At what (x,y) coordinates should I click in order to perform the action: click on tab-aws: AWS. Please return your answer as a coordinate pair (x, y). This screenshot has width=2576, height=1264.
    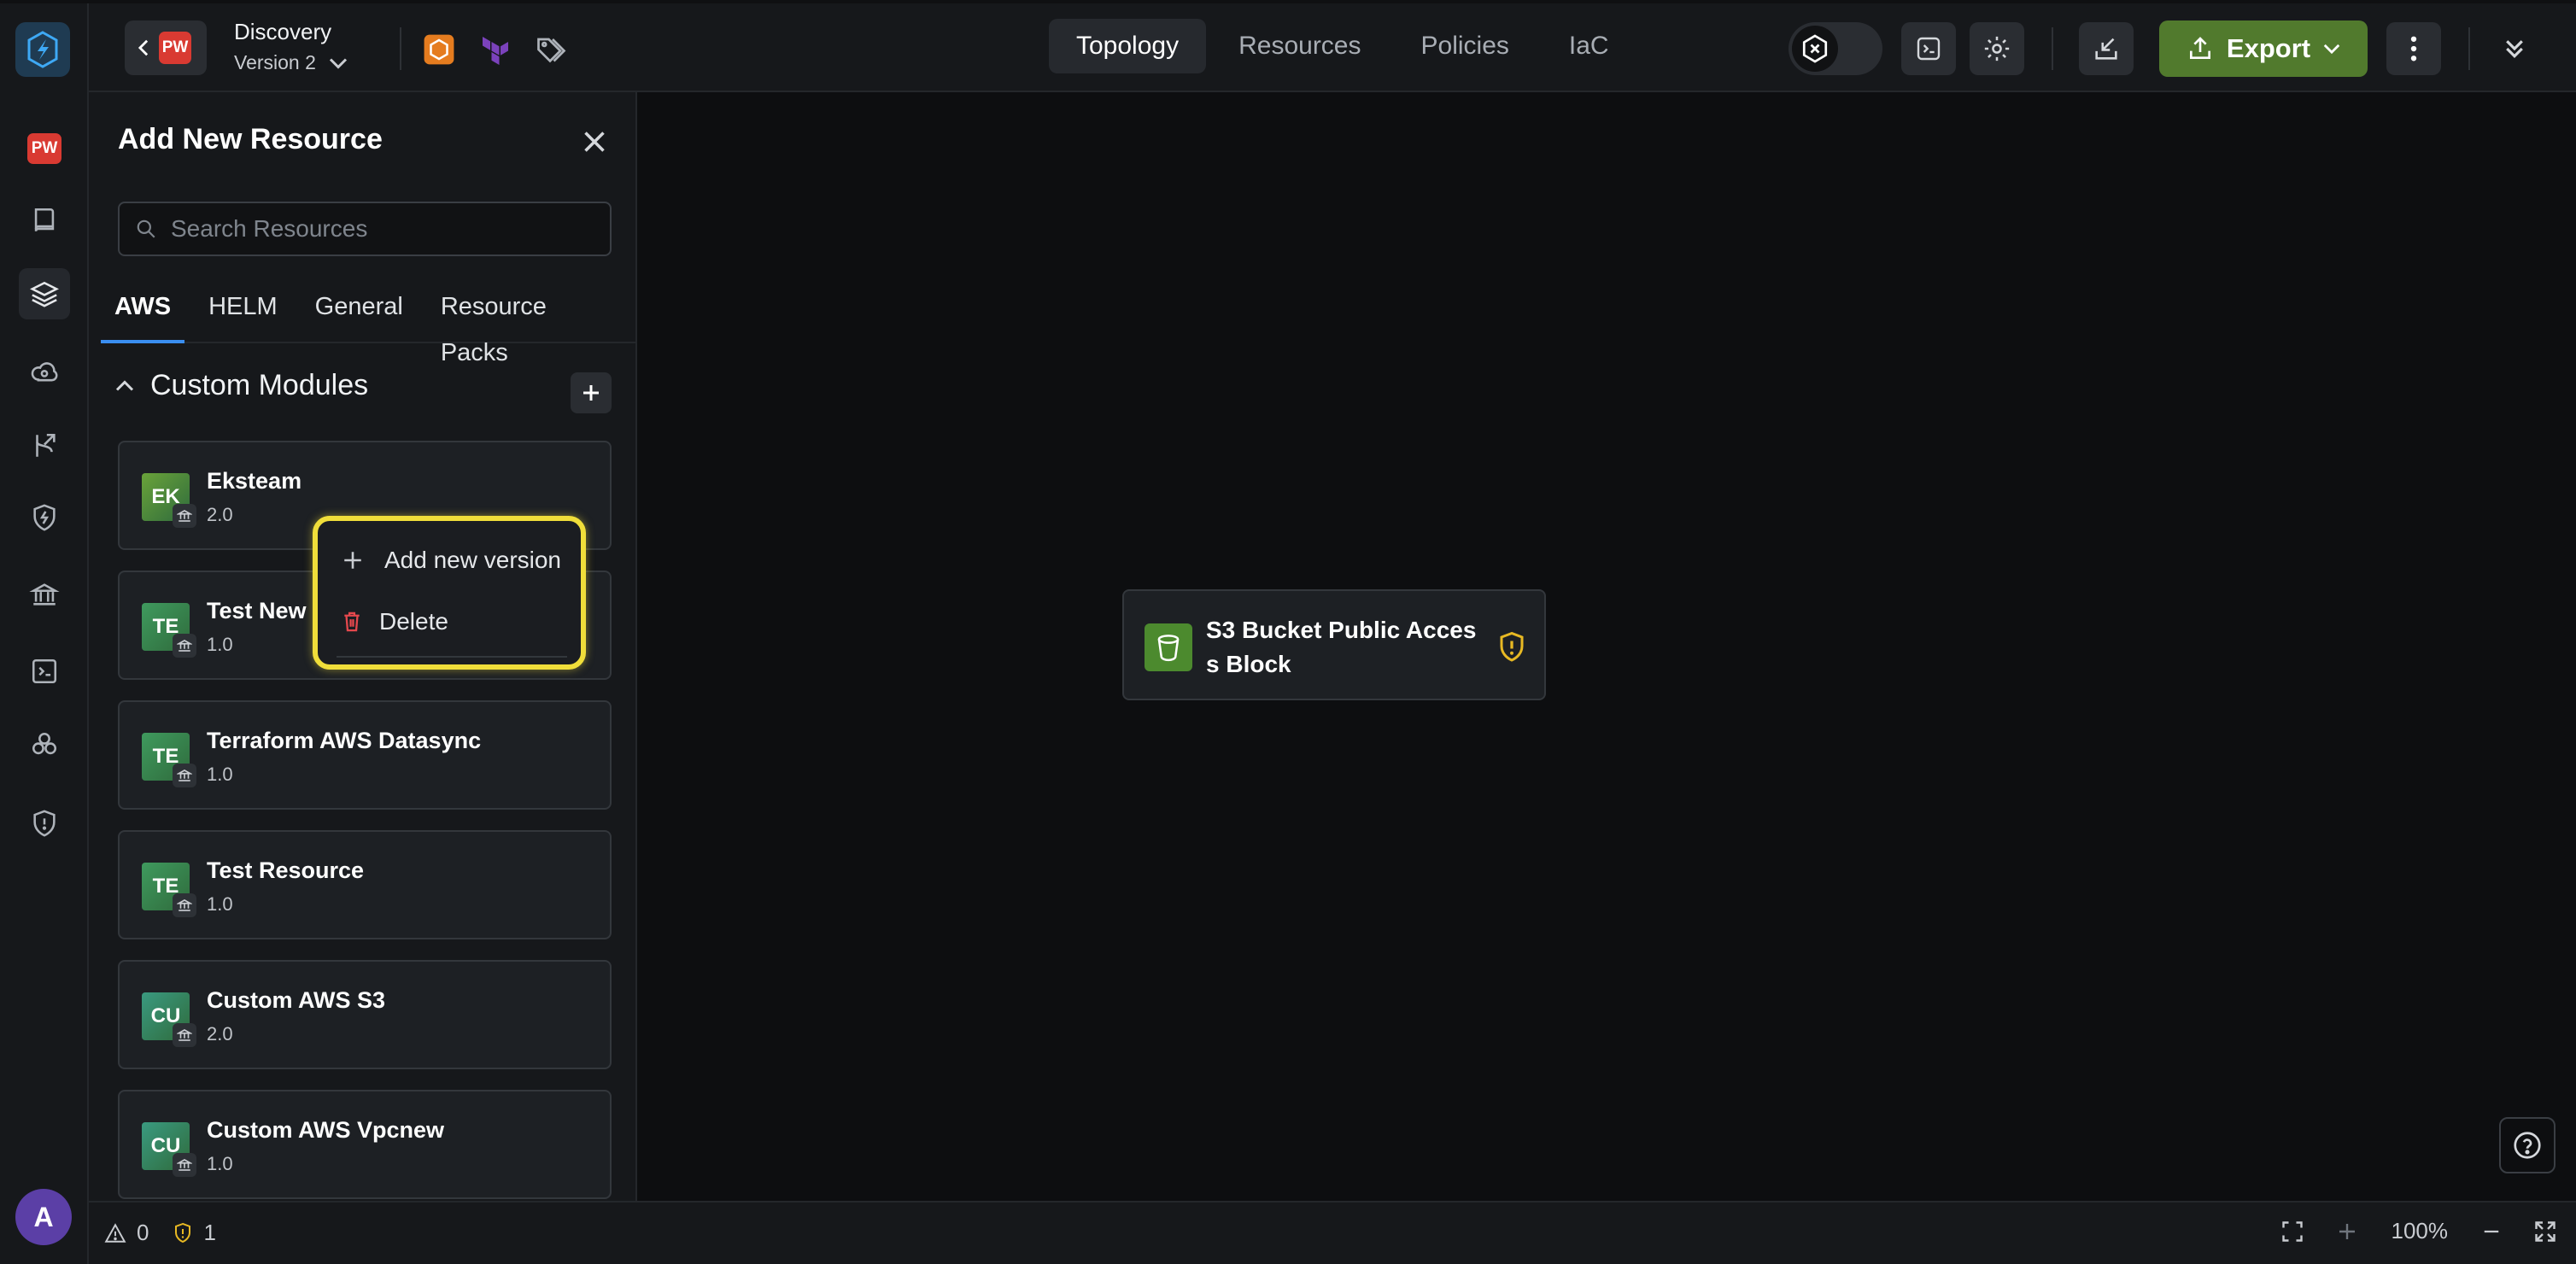
    Looking at the image, I should click on (143, 313).